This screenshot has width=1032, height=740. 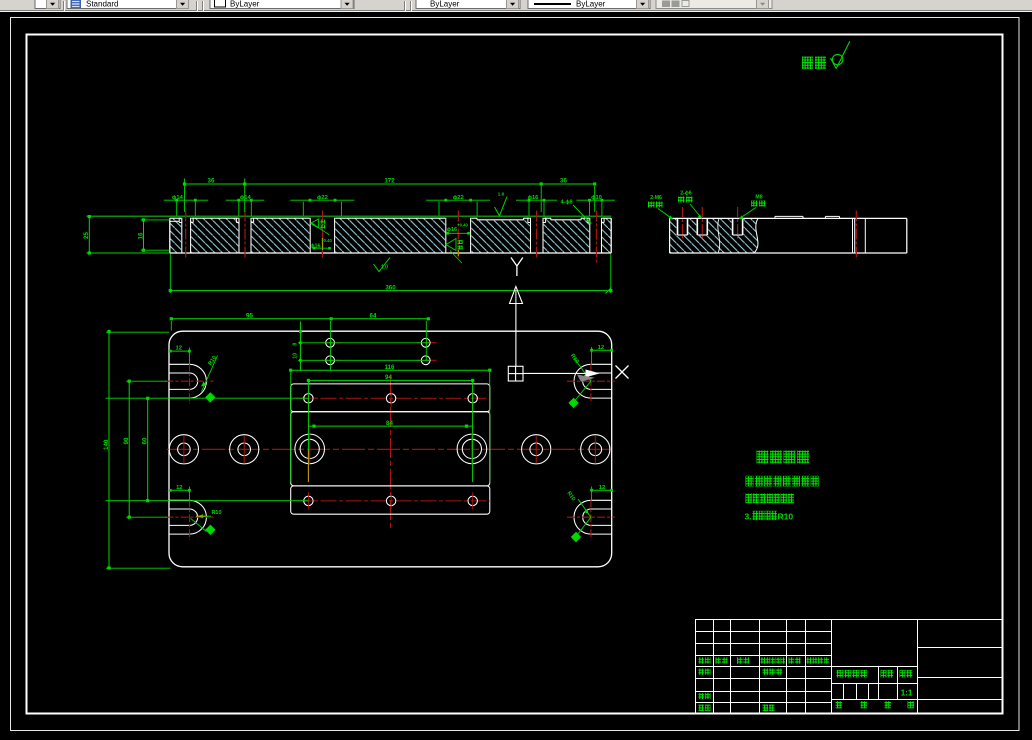 I want to click on svg-text: 8, so click(x=295, y=344).